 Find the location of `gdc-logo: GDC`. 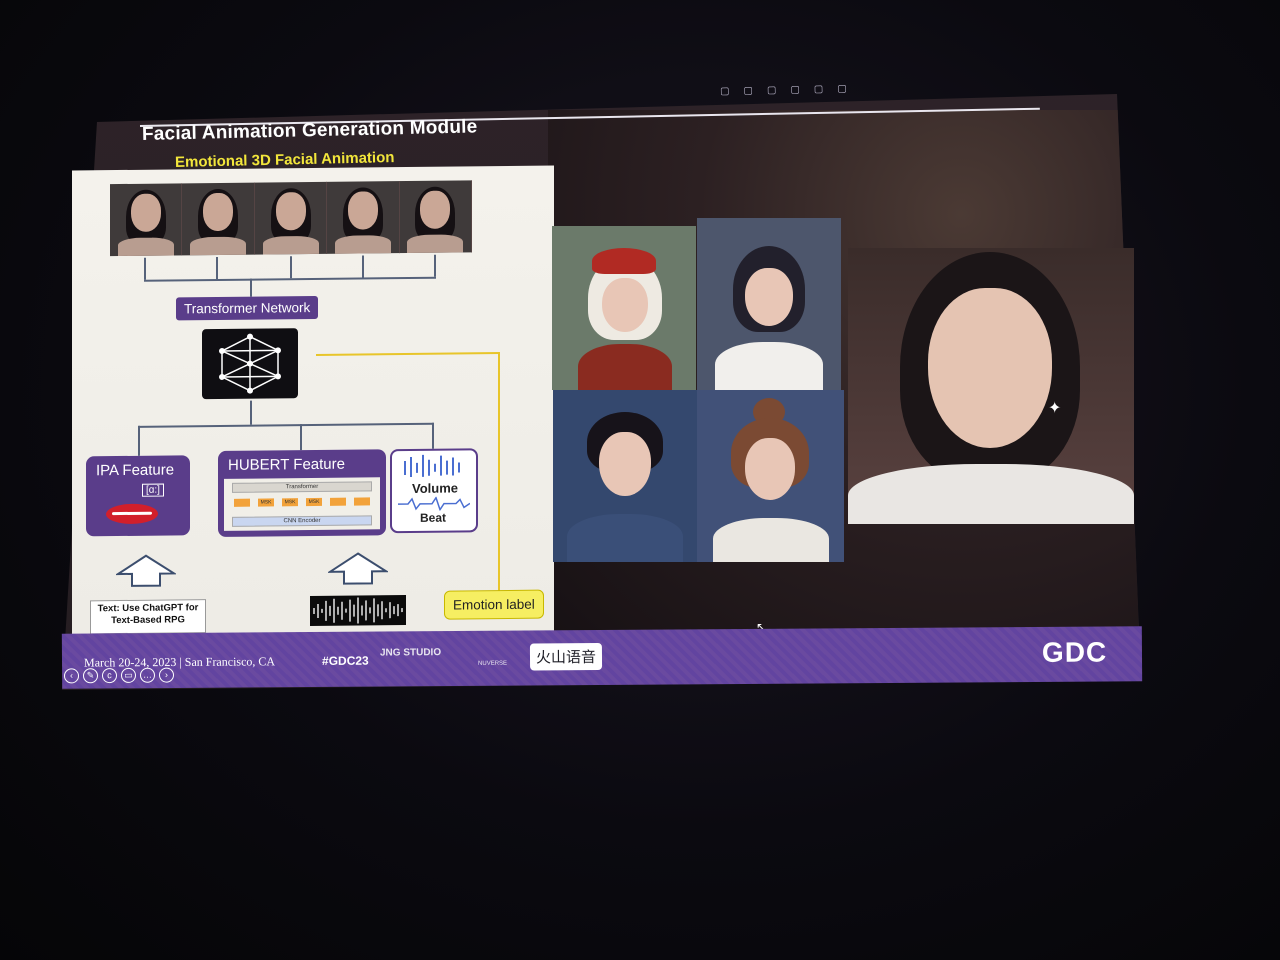

gdc-logo: GDC is located at coordinates (1074, 652).